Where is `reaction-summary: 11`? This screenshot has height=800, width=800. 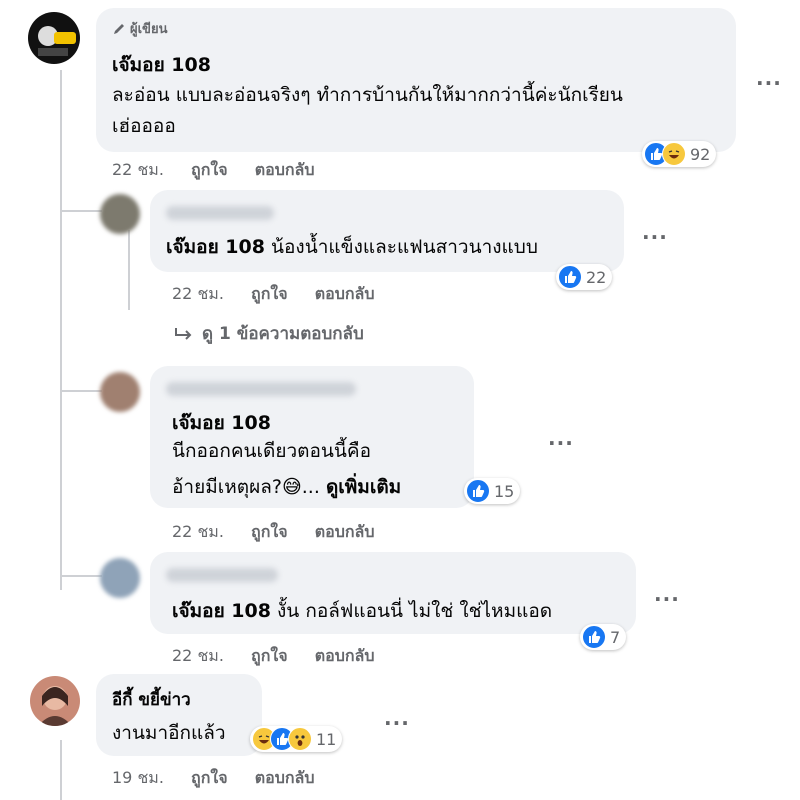
reaction-summary: 11 is located at coordinates (296, 739).